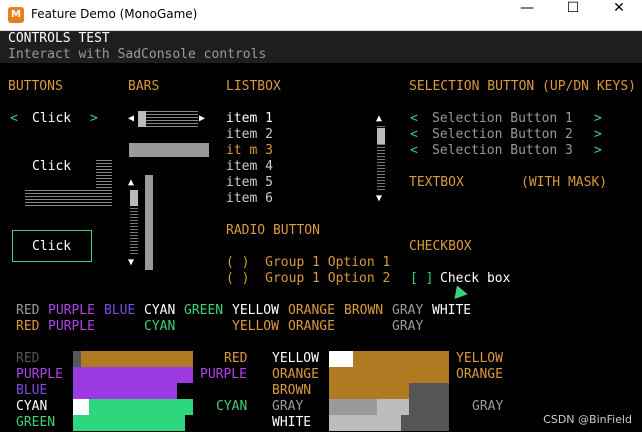 Image resolution: width=642 pixels, height=432 pixels. I want to click on window-title: Feature Demo (MonoGame), so click(114, 14).